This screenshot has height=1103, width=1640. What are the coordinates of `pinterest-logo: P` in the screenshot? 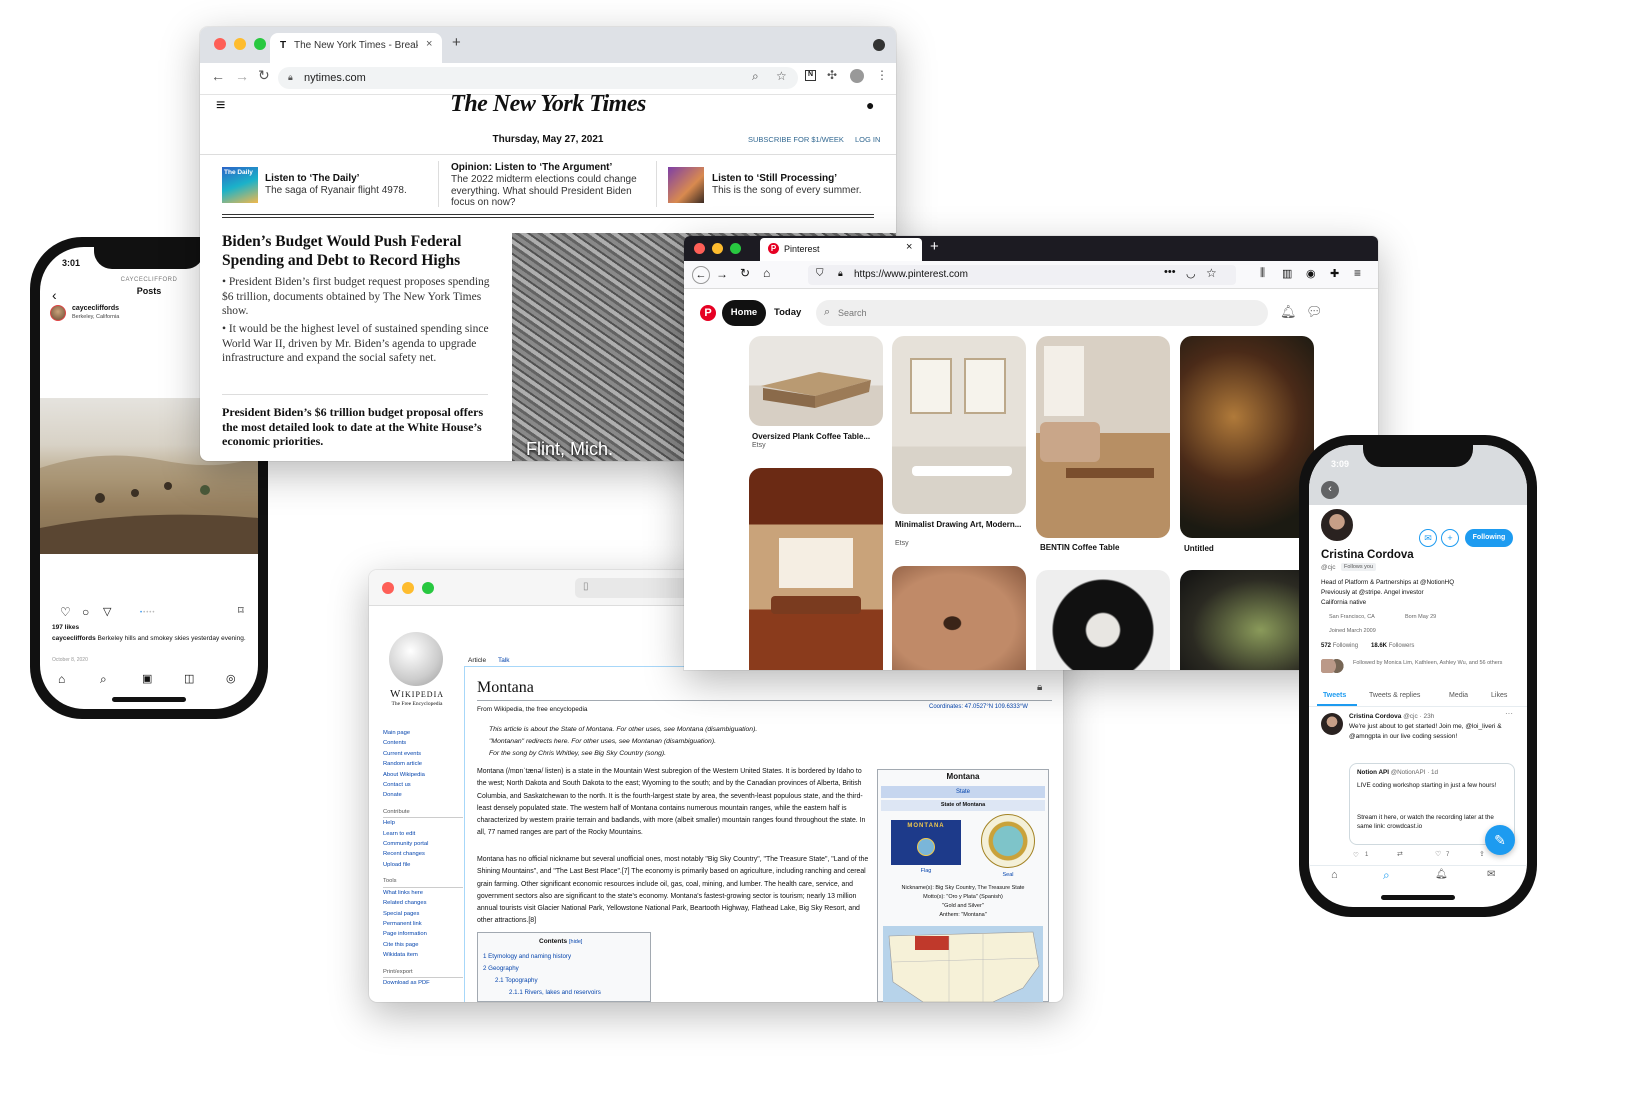 It's located at (708, 313).